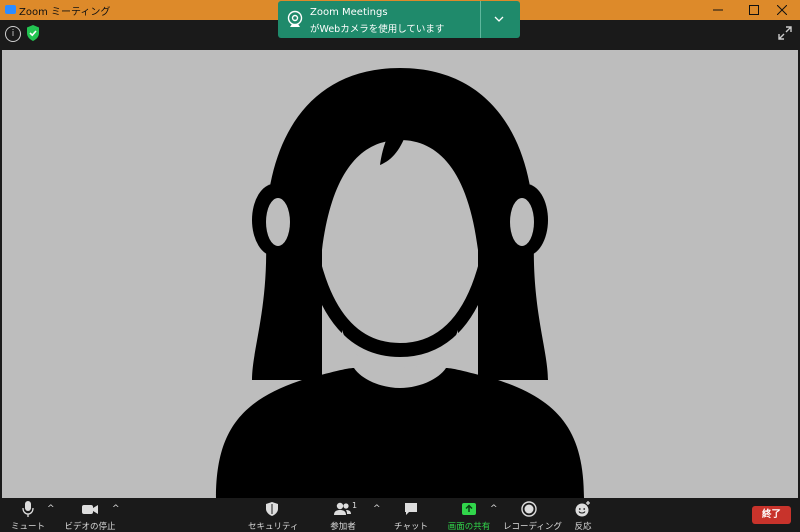 This screenshot has width=800, height=532. What do you see at coordinates (116, 509) in the screenshot?
I see `video-options-caret: ^` at bounding box center [116, 509].